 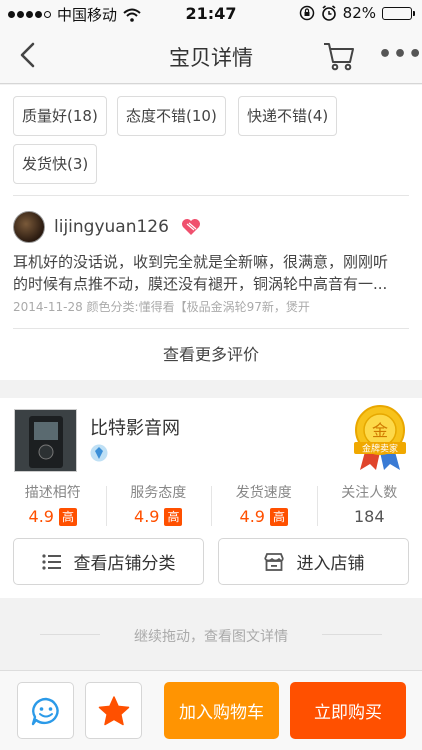 I want to click on favorite-button, so click(x=113, y=710).